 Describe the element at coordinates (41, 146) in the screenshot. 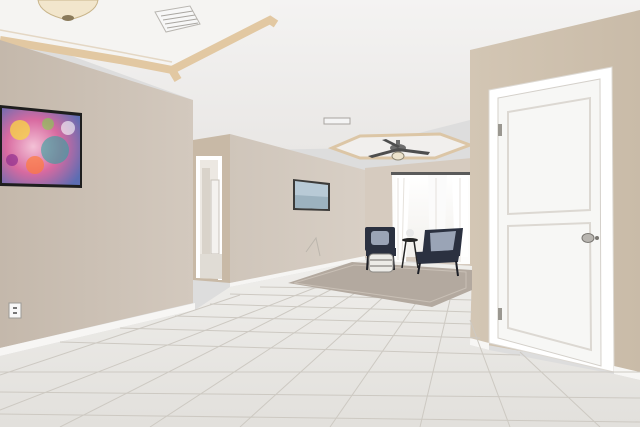

I see `abstract-wall-art` at that location.